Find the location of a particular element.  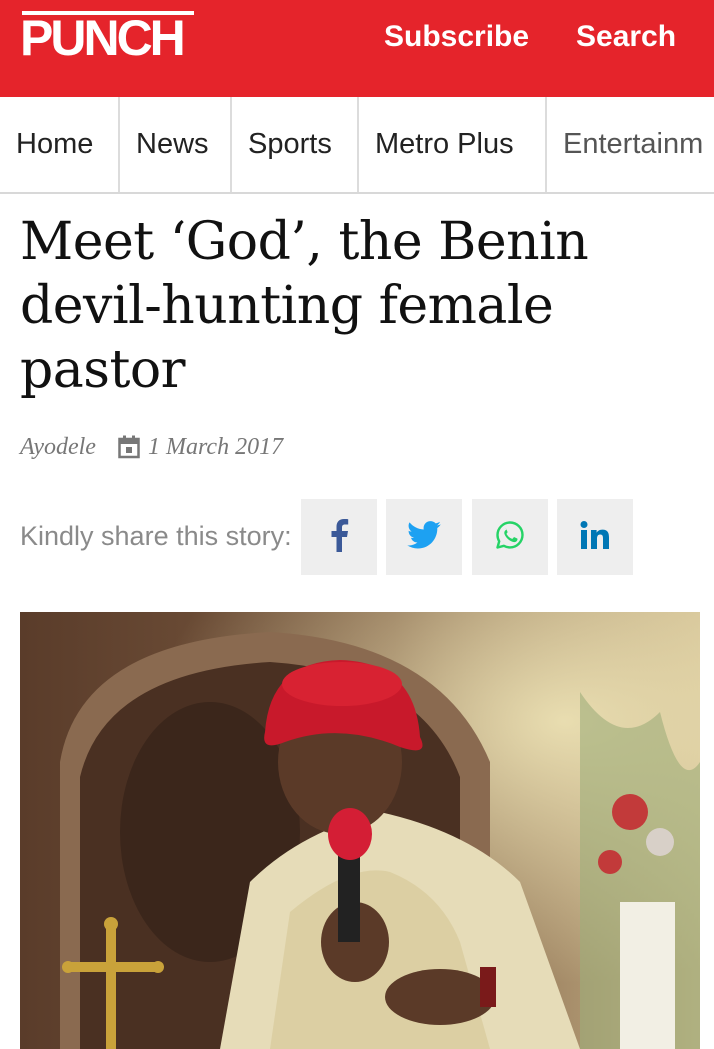

share-whatsapp-button is located at coordinates (510, 537).